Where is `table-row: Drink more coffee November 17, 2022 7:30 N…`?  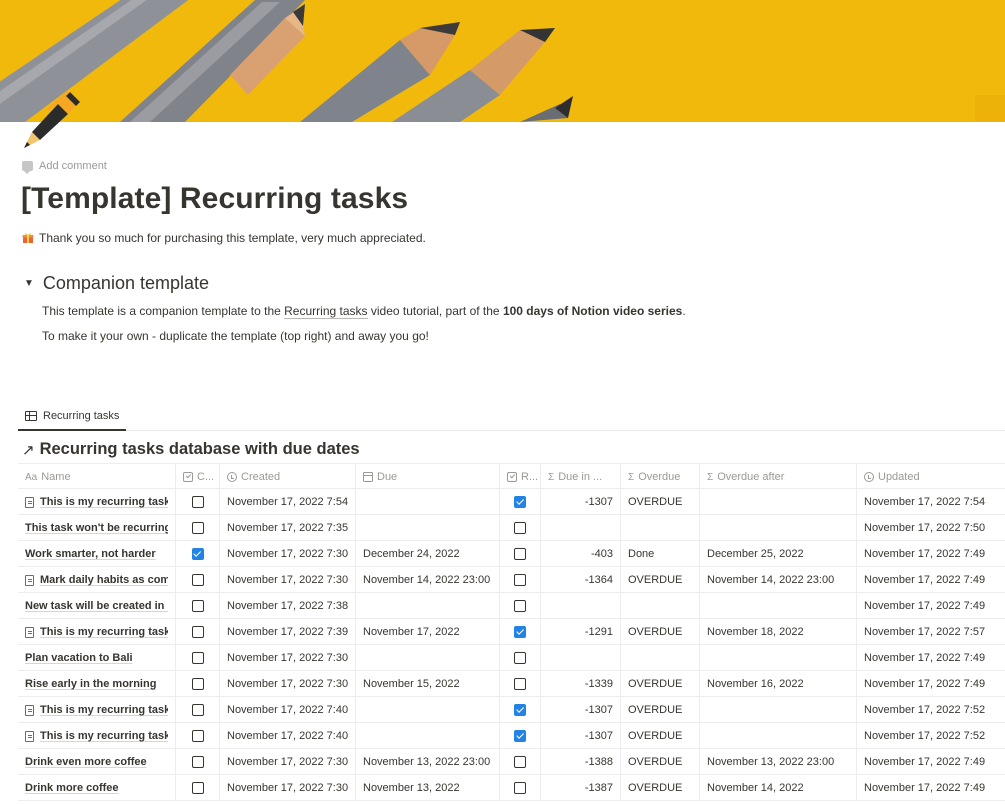 table-row: Drink more coffee November 17, 2022 7:30 N… is located at coordinates (511, 788).